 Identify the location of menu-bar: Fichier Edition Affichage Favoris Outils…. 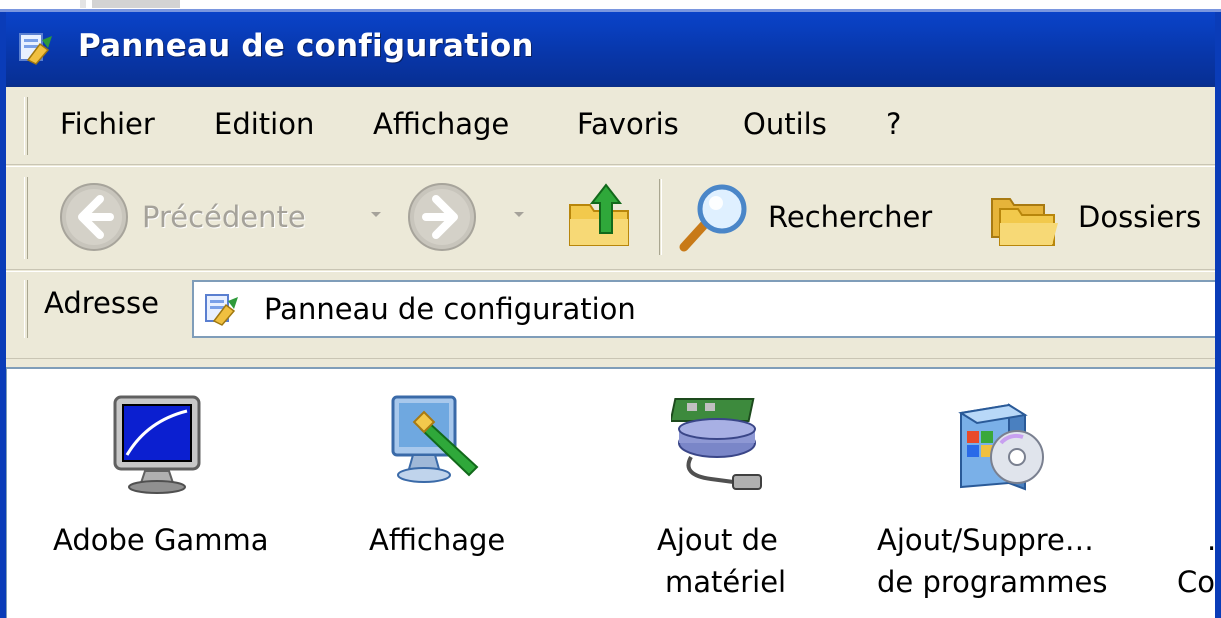
(613, 126).